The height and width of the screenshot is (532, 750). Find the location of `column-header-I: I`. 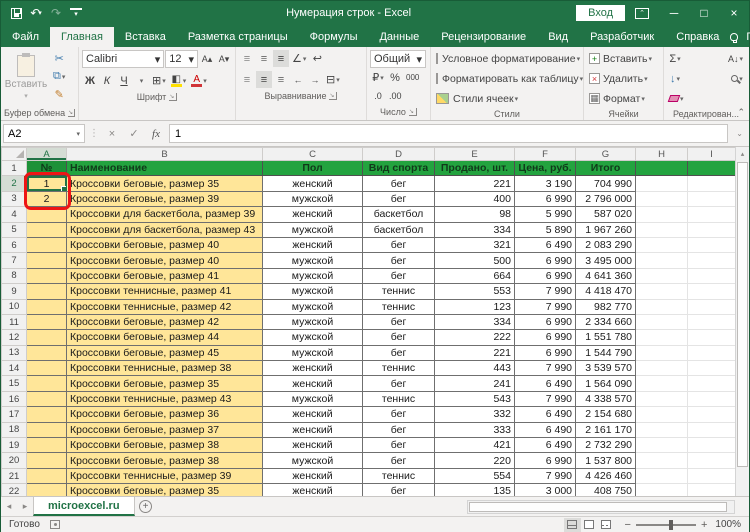

column-header-I: I is located at coordinates (711, 154).